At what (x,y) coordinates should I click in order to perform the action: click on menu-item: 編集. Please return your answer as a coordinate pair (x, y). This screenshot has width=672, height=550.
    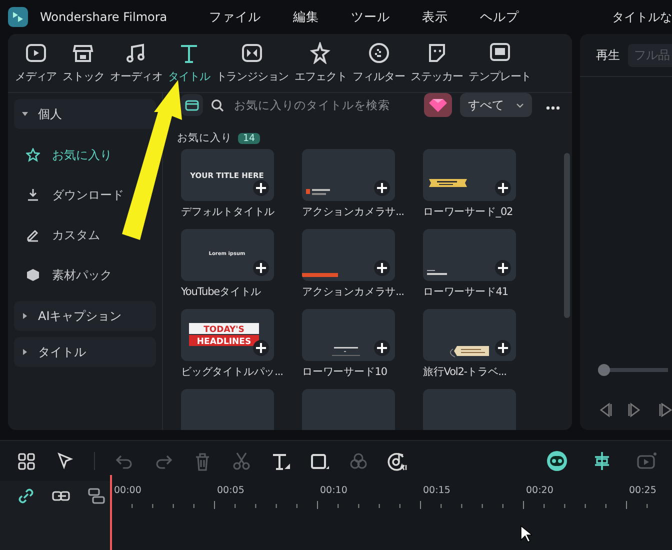
    Looking at the image, I should click on (306, 17).